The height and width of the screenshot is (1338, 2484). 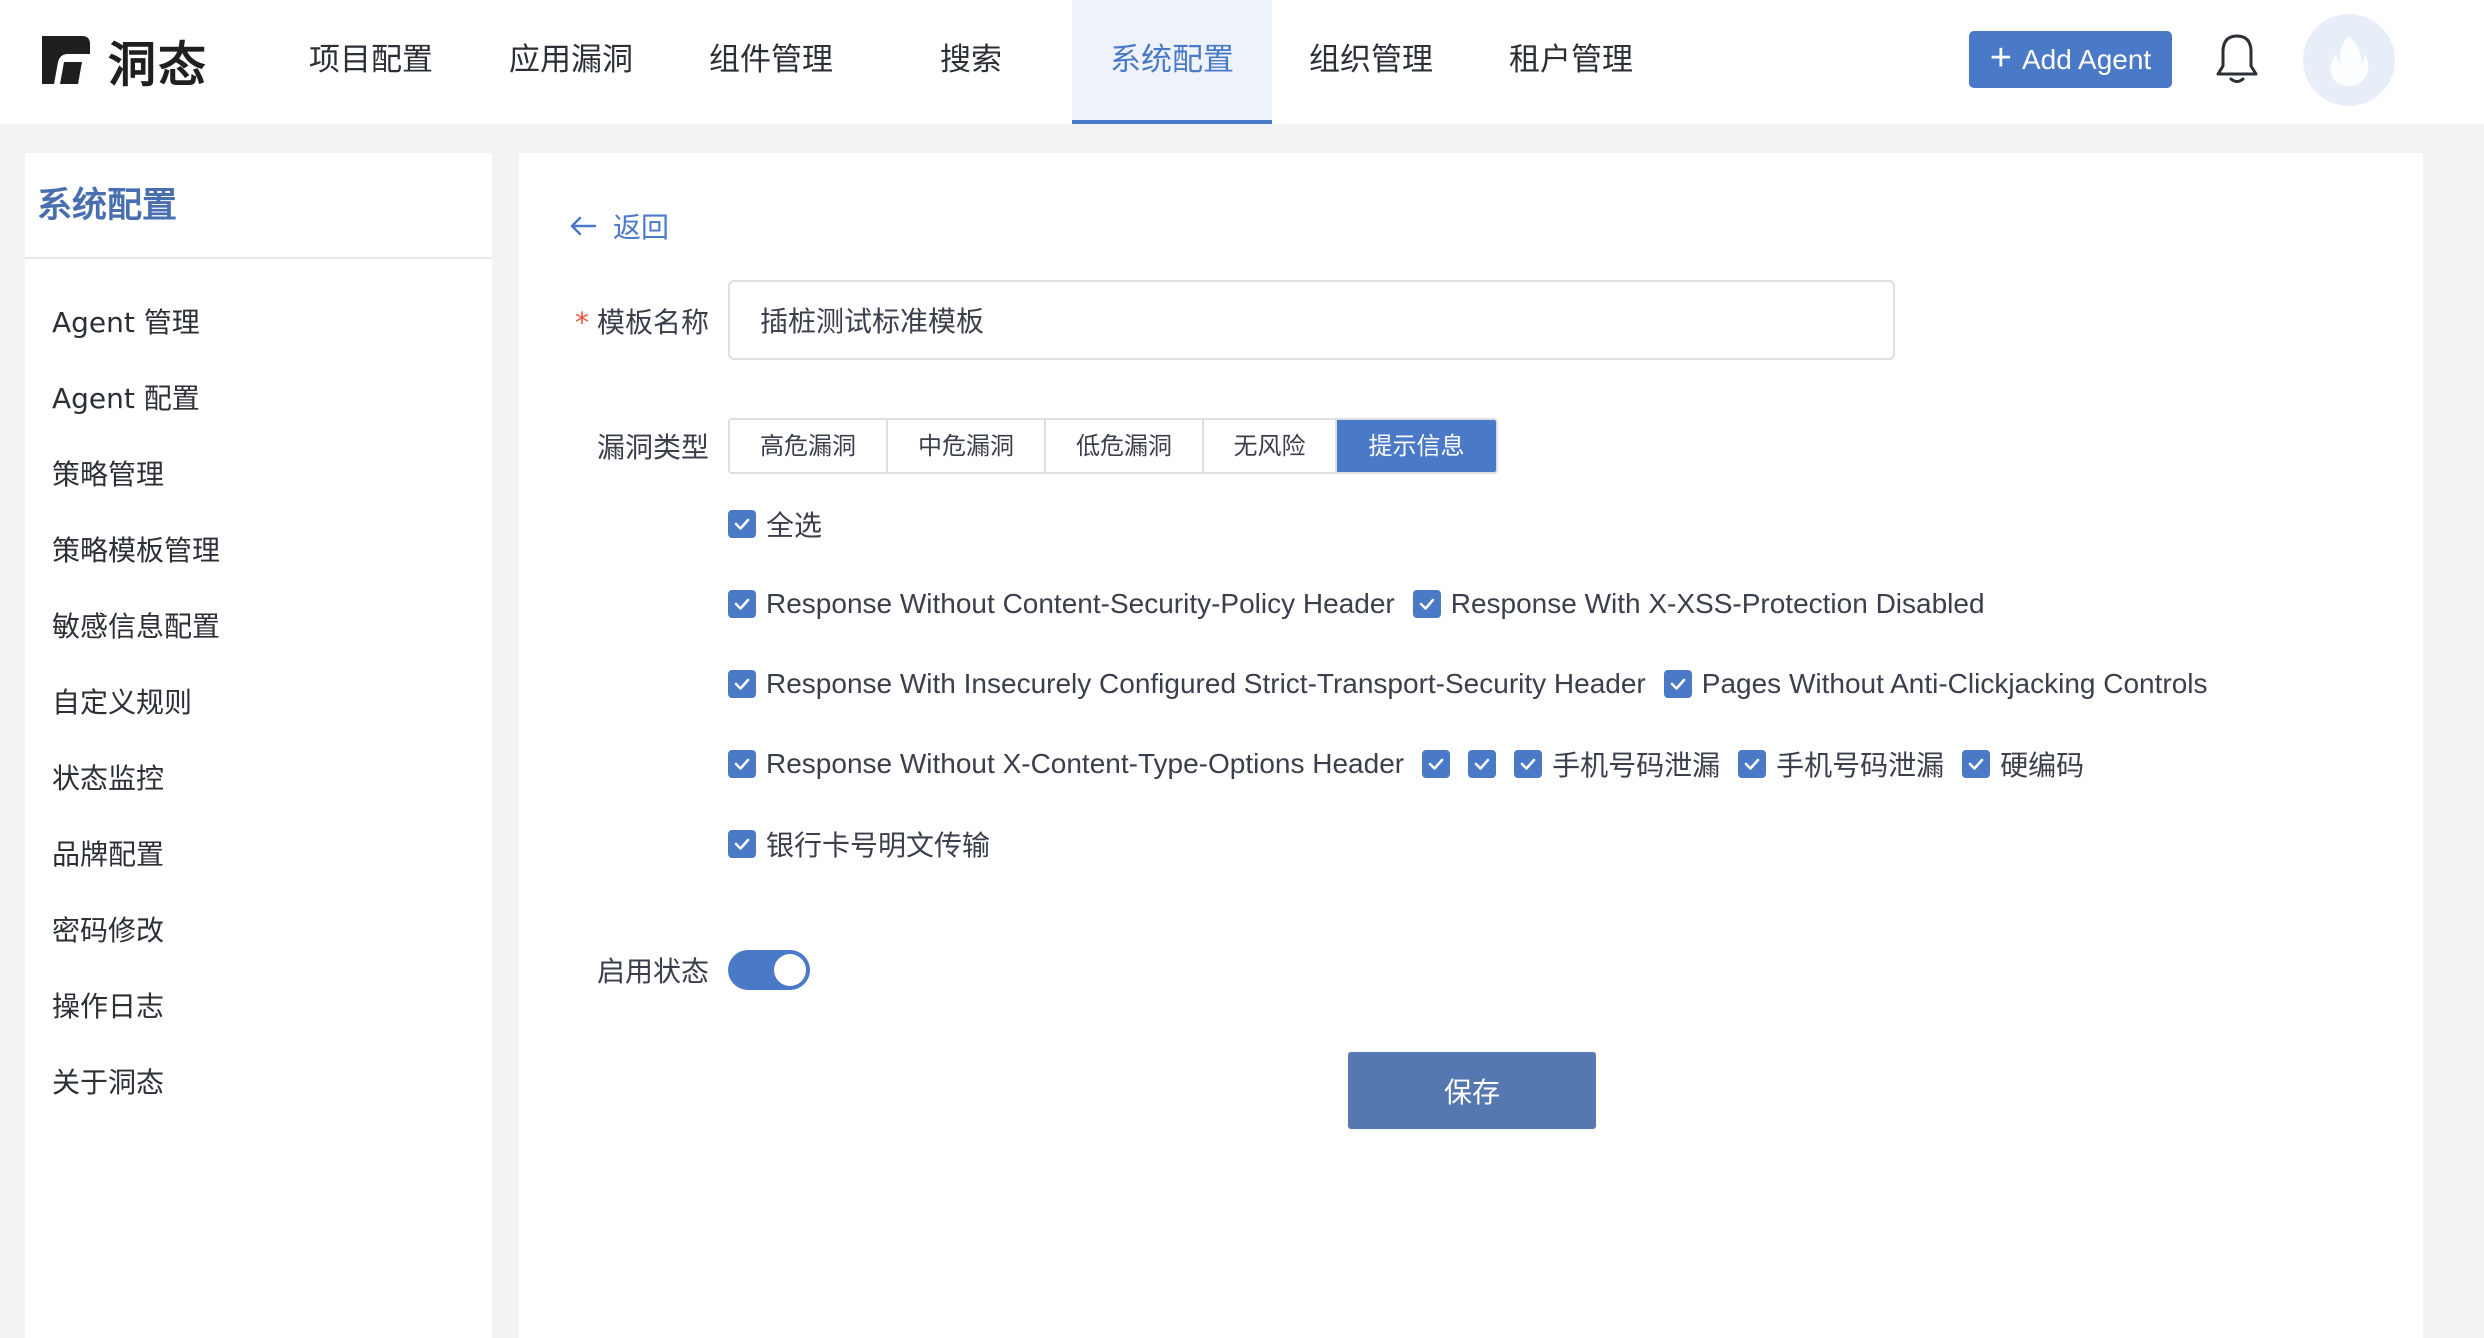 I want to click on back-link: 返回, so click(x=619, y=226).